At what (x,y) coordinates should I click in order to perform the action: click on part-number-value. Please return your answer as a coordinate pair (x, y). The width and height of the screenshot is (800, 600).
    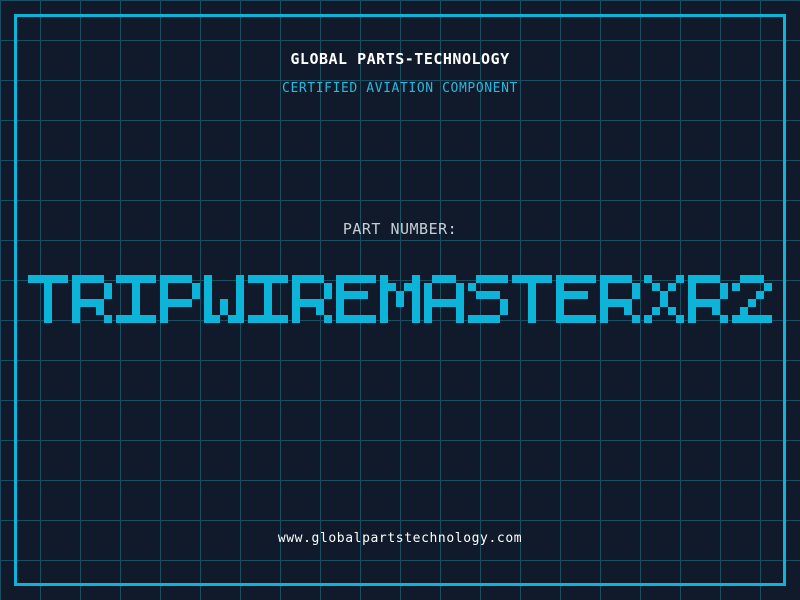
    Looking at the image, I should click on (400, 299).